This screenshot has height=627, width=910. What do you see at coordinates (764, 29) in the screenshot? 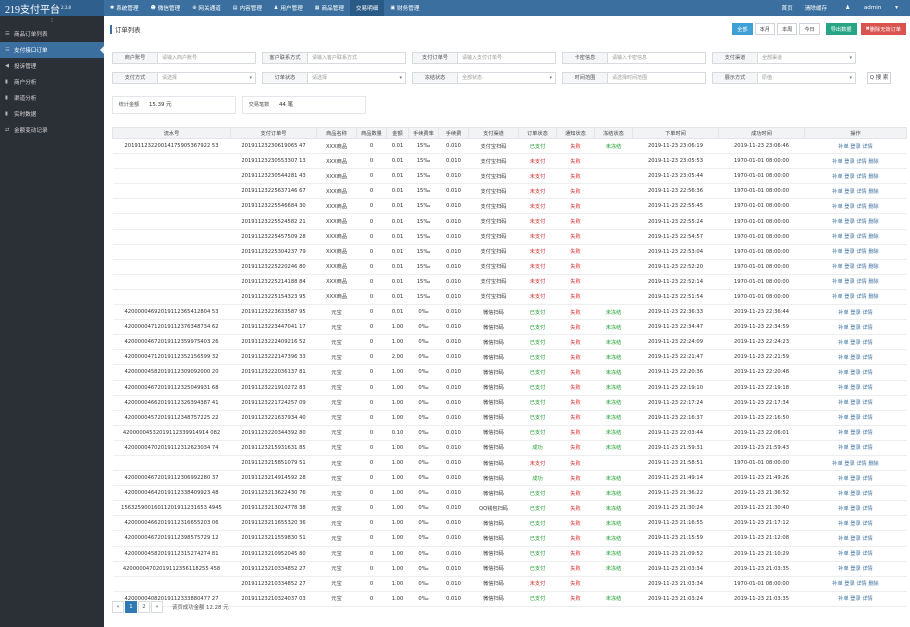
I see `range-month-button: 本月` at bounding box center [764, 29].